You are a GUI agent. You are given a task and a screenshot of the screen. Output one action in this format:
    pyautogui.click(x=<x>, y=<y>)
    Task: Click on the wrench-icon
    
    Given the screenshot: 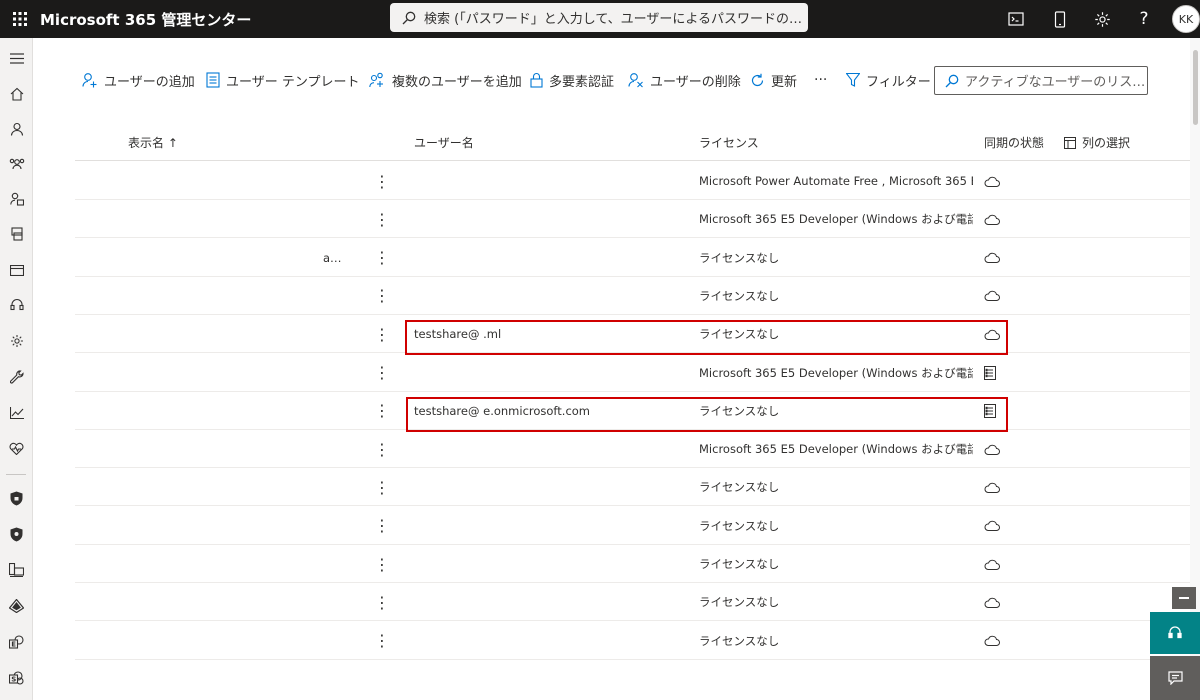 What is the action you would take?
    pyautogui.click(x=16, y=377)
    